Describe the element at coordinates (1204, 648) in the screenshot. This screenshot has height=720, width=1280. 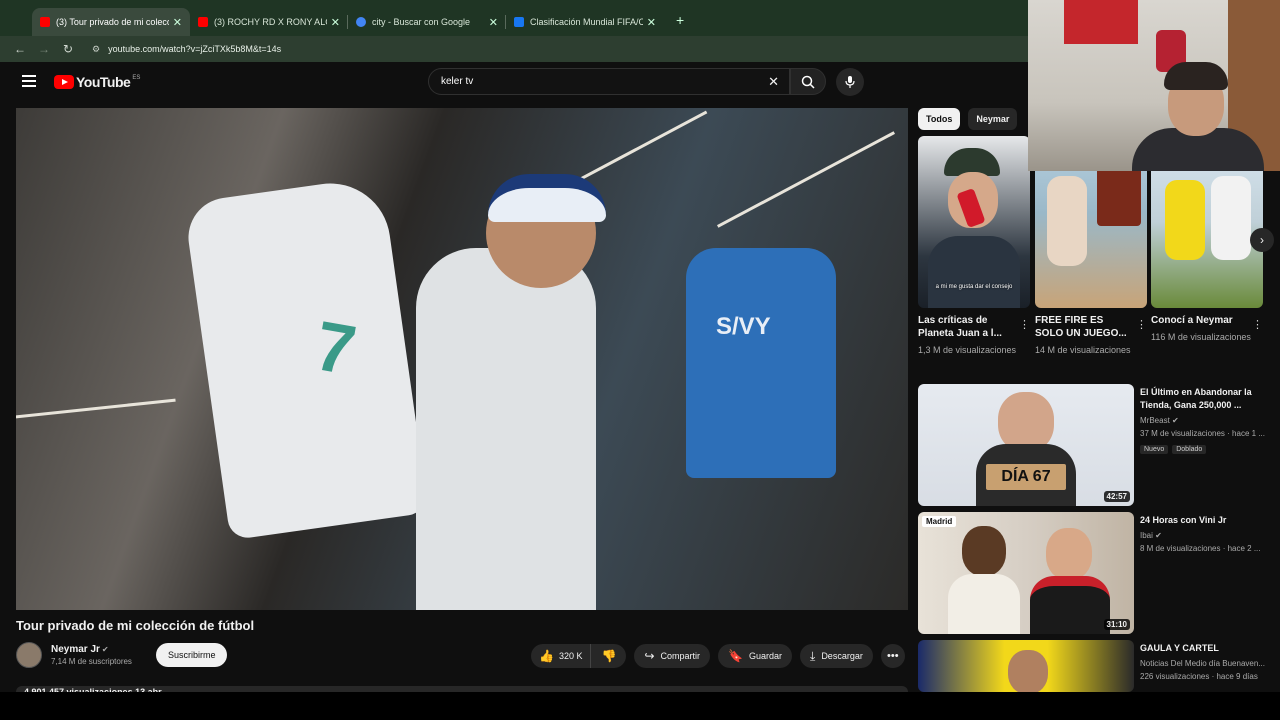
I see `rec-title: GAULA Y CARTEL` at that location.